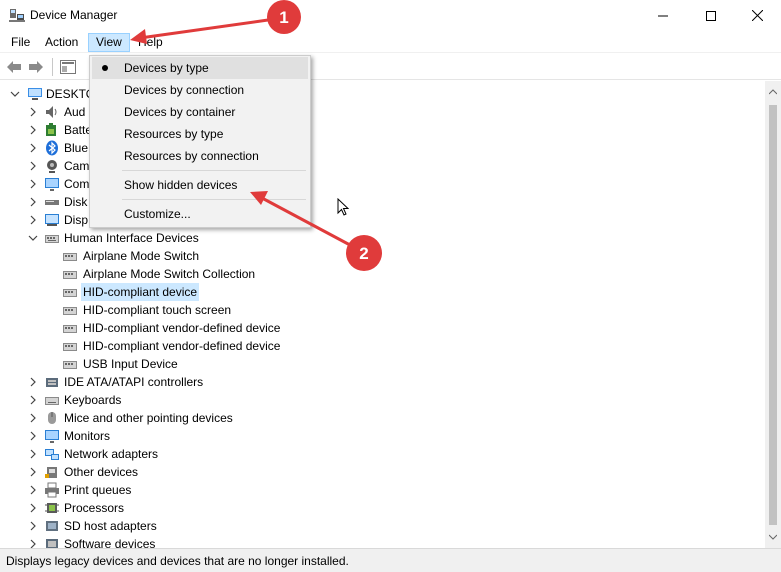  What do you see at coordinates (52, 239) in the screenshot?
I see `hid-keyboard-icon` at bounding box center [52, 239].